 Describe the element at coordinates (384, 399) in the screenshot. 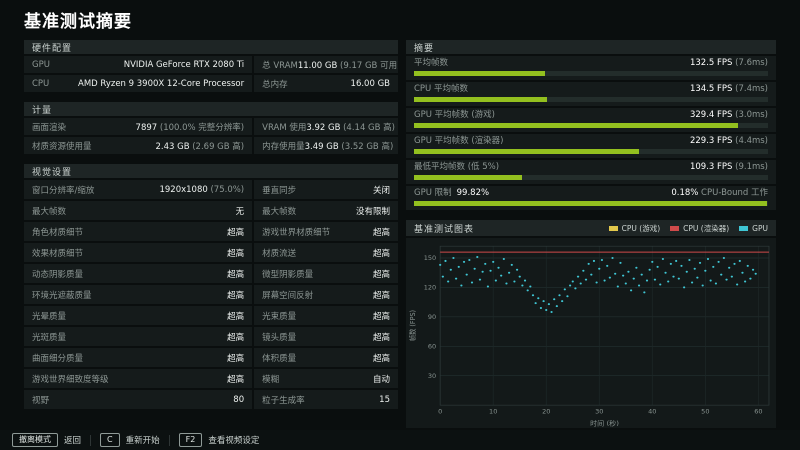

I see `setting-value: 15` at that location.